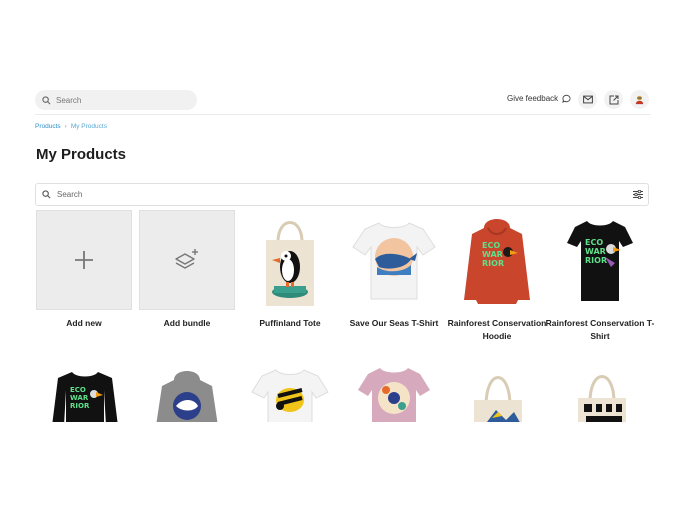  I want to click on open-store-button, so click(613, 99).